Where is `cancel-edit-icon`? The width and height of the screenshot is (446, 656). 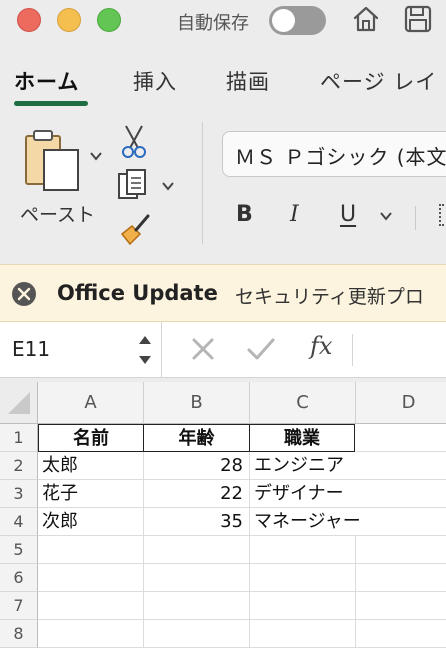 cancel-edit-icon is located at coordinates (203, 349).